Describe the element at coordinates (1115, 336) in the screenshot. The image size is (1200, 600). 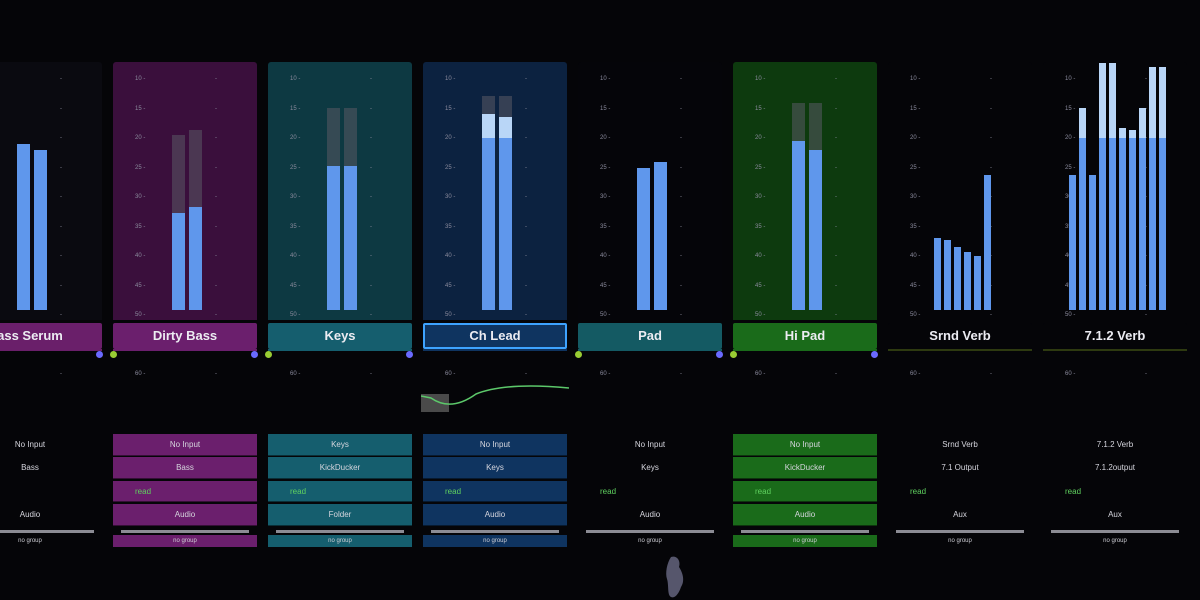
I see `track-name-712-verb: 7.1.2 Verb` at that location.